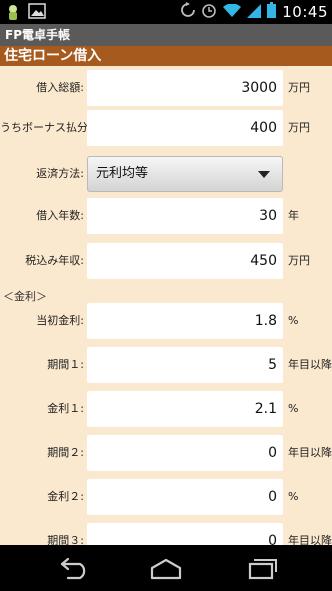 The height and width of the screenshot is (591, 332). What do you see at coordinates (185, 365) in the screenshot?
I see `period1-input: 5` at bounding box center [185, 365].